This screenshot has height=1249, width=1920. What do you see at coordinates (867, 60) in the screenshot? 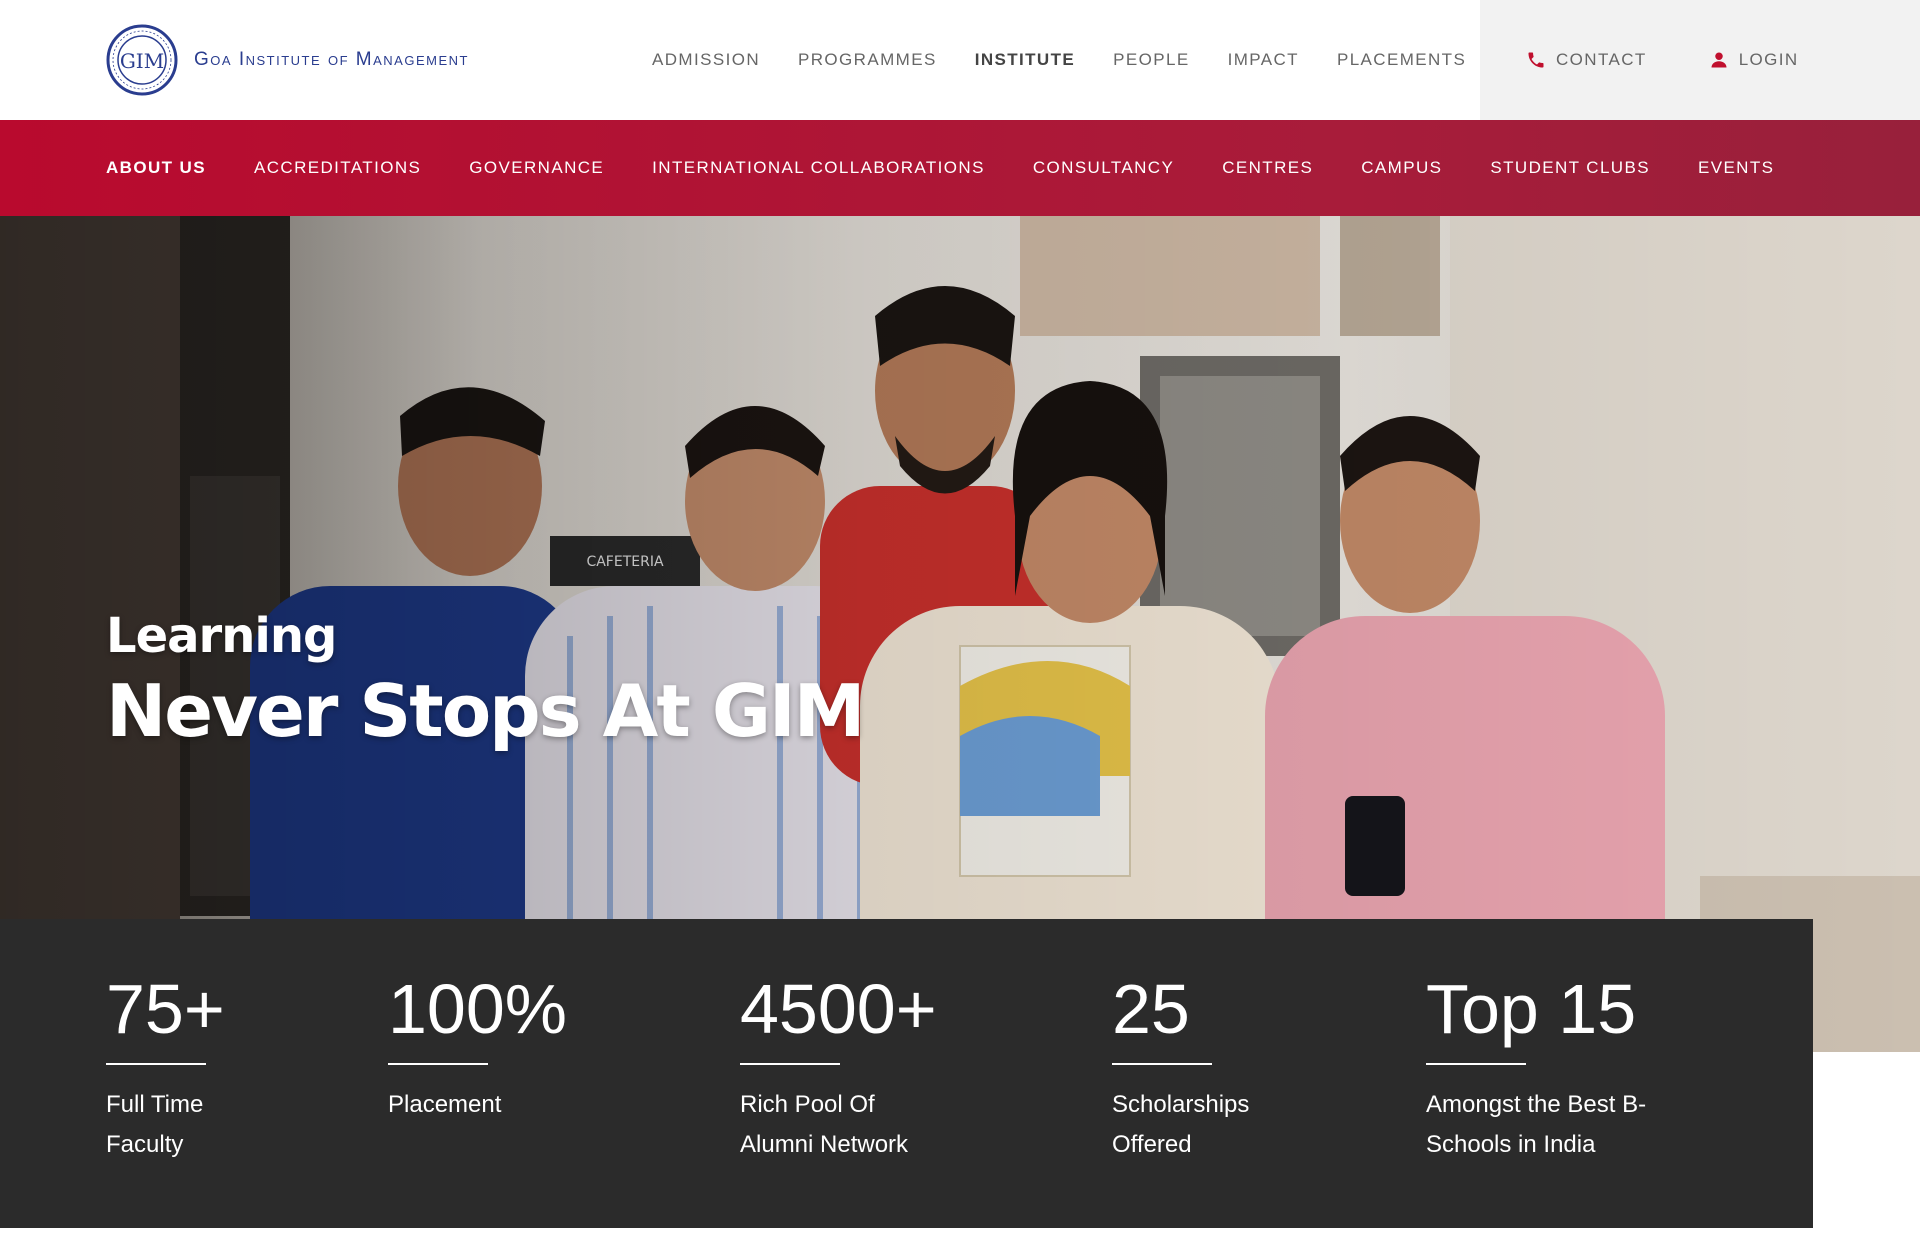
I see `nav-programmes: PROGRAMMES` at bounding box center [867, 60].